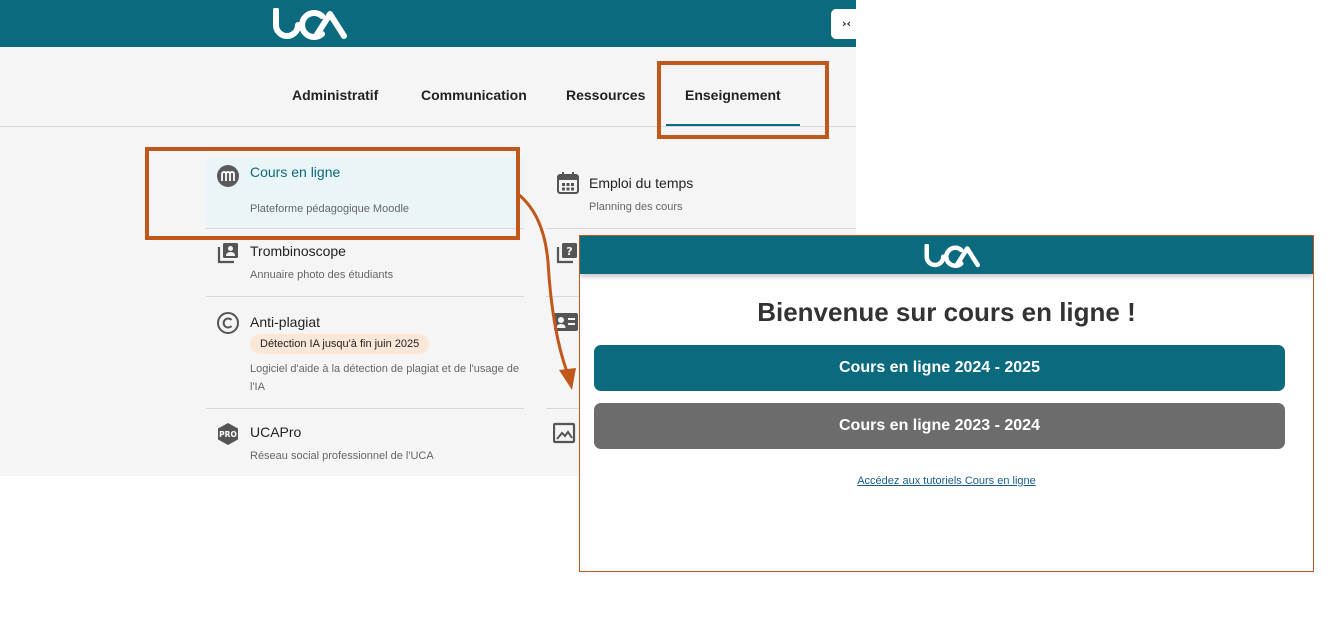 The height and width of the screenshot is (624, 1341). I want to click on menu-item-desc: Réseau social professionnel de l'UCA, so click(342, 456).